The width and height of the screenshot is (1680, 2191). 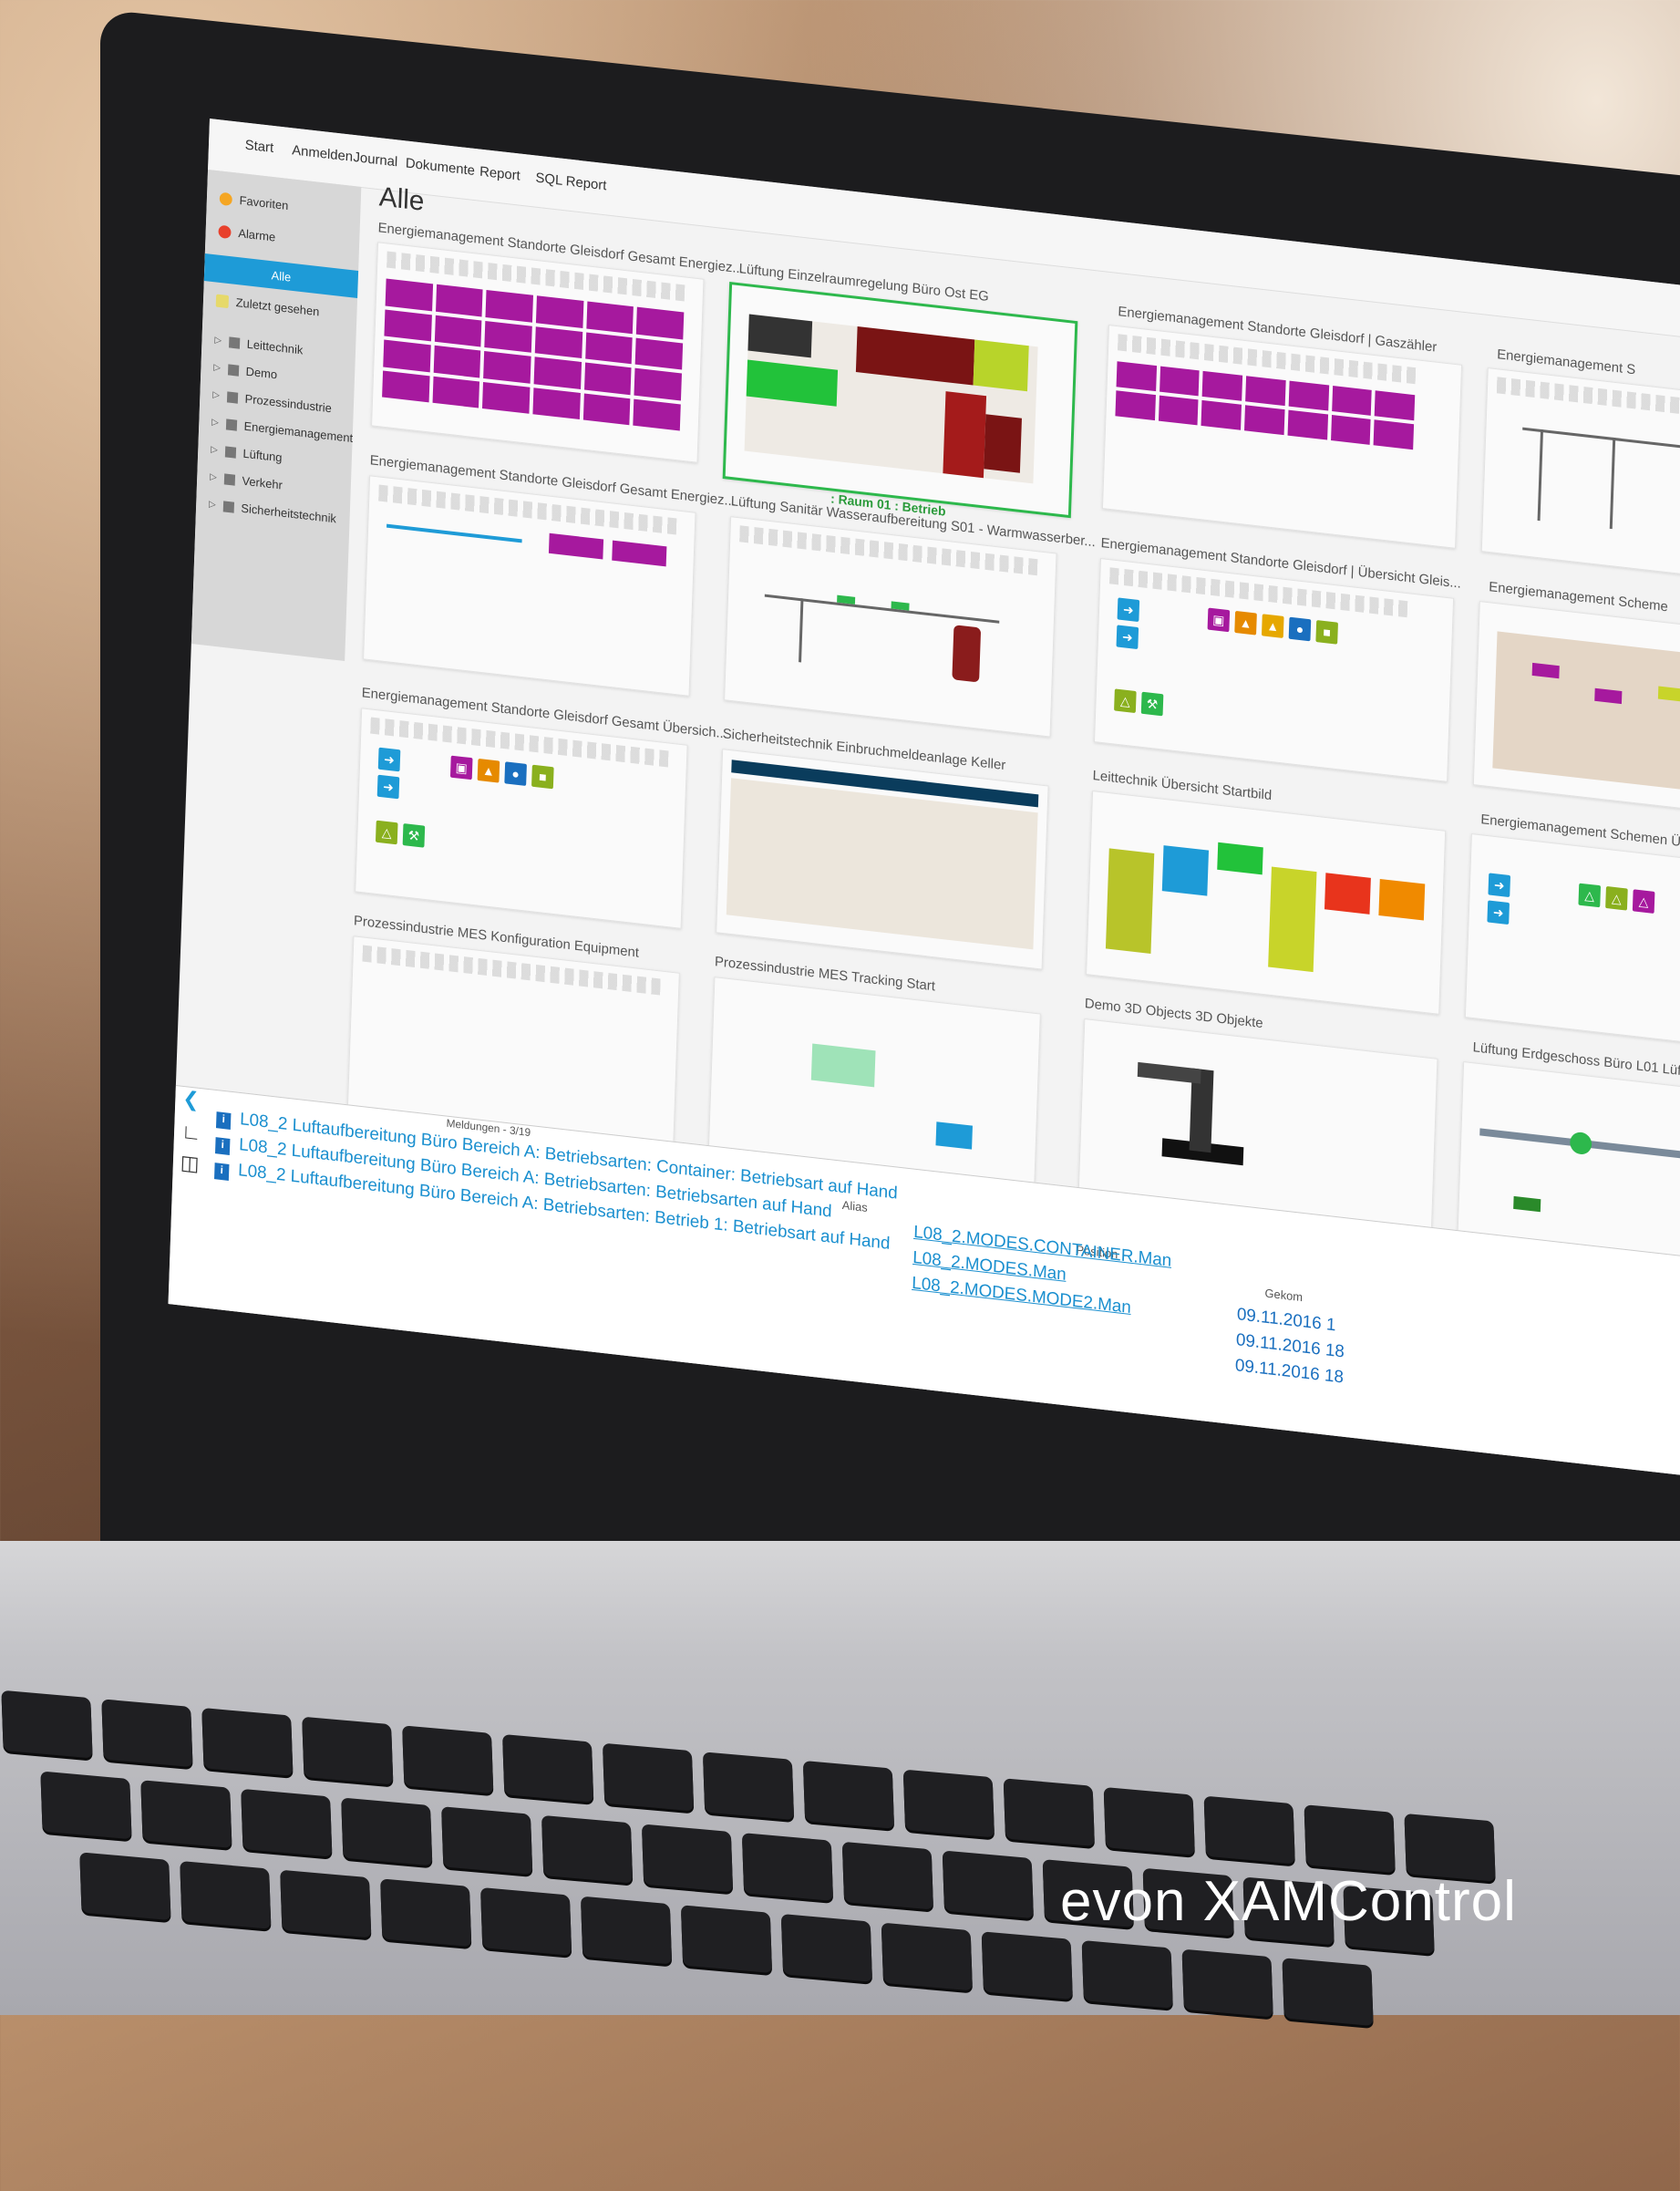 I want to click on sidebar-folder-verkehr: ▷ Verkehr, so click(x=247, y=481).